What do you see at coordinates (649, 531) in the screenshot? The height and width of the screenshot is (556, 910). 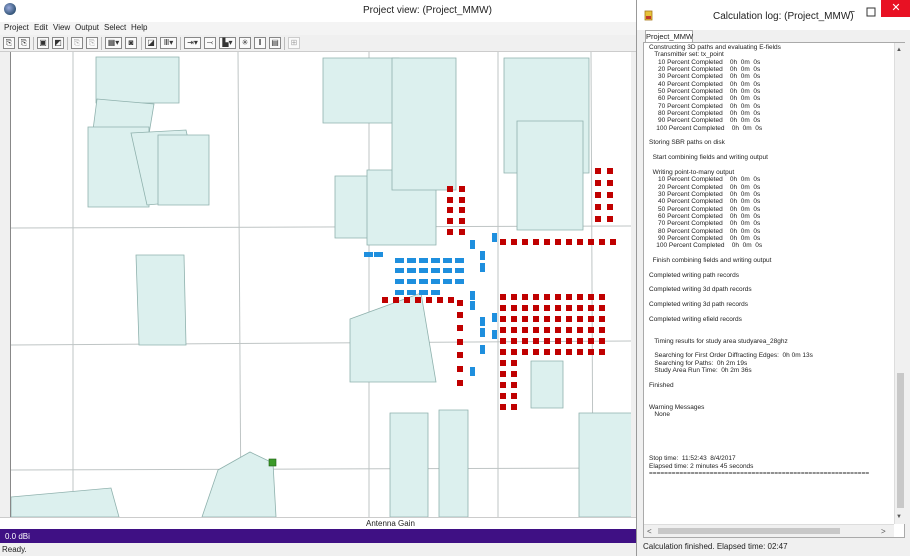 I see `scroll-left-icon: <` at bounding box center [649, 531].